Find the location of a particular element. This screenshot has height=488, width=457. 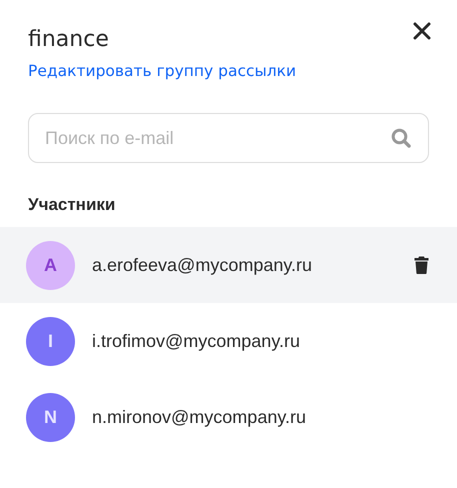

group-title: finance is located at coordinates (68, 40).